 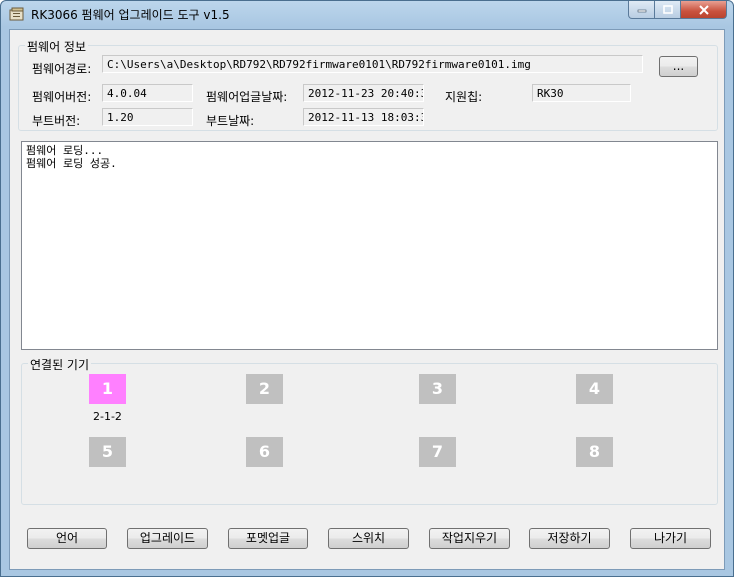 I want to click on minimize-icon, so click(x=641, y=10).